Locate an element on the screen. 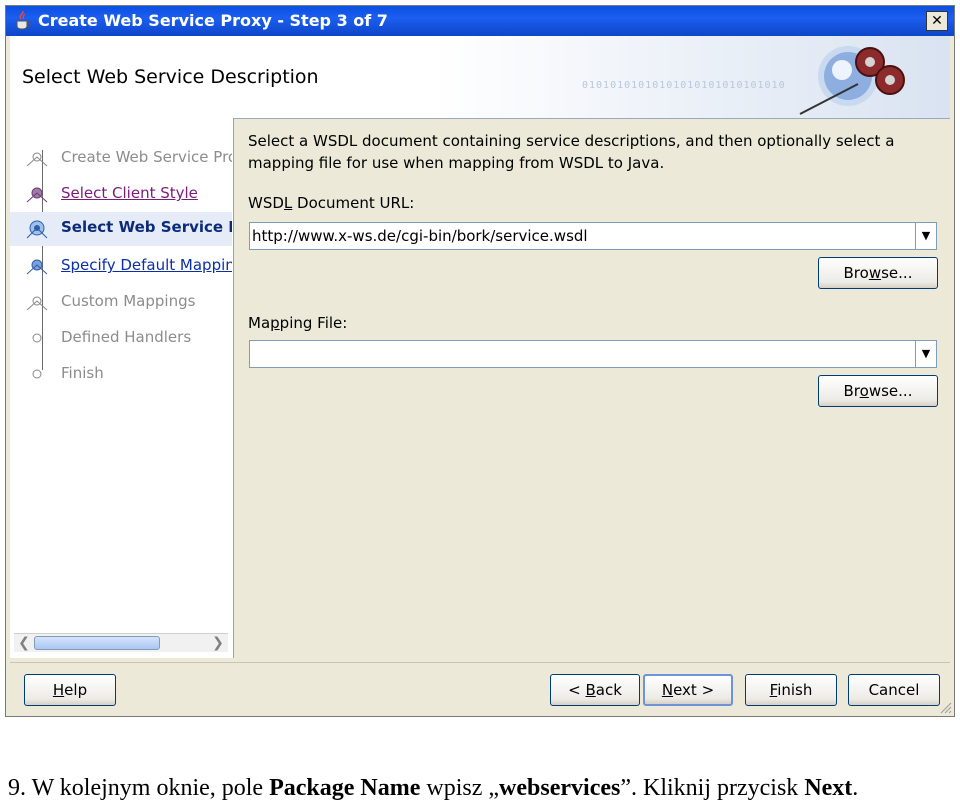  close-button: ✕ is located at coordinates (937, 21).